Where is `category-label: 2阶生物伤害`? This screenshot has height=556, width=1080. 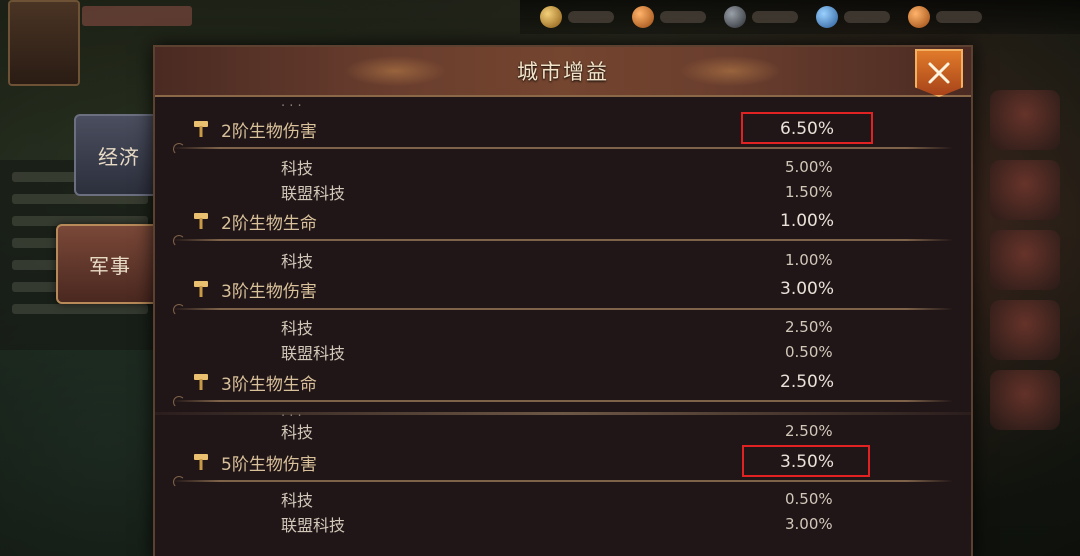 category-label: 2阶生物伤害 is located at coordinates (269, 131).